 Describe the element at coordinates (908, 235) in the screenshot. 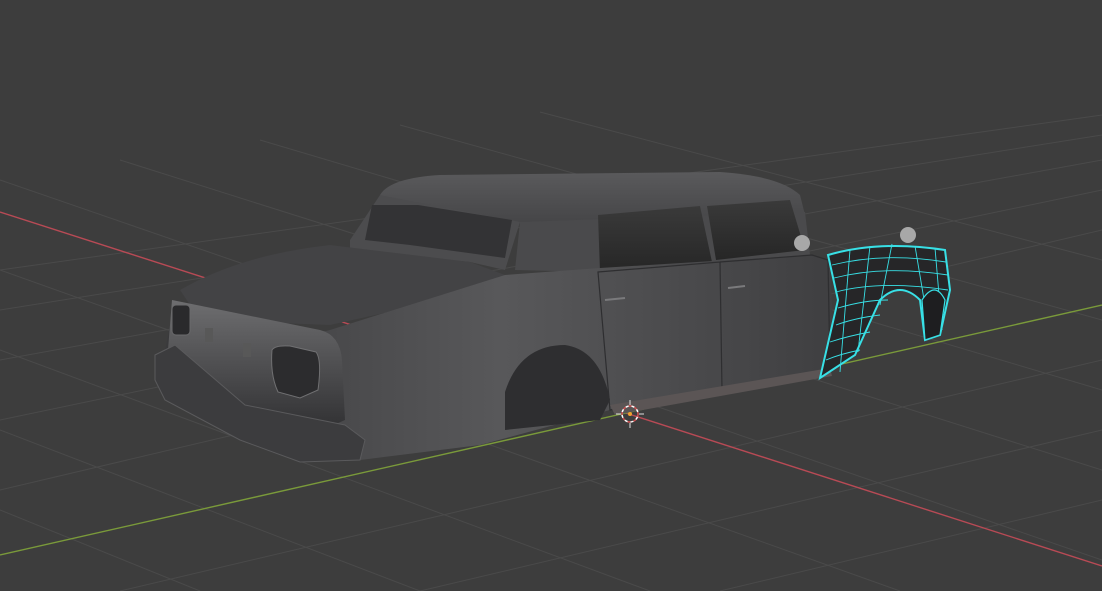

I see `side-mirror-right` at that location.